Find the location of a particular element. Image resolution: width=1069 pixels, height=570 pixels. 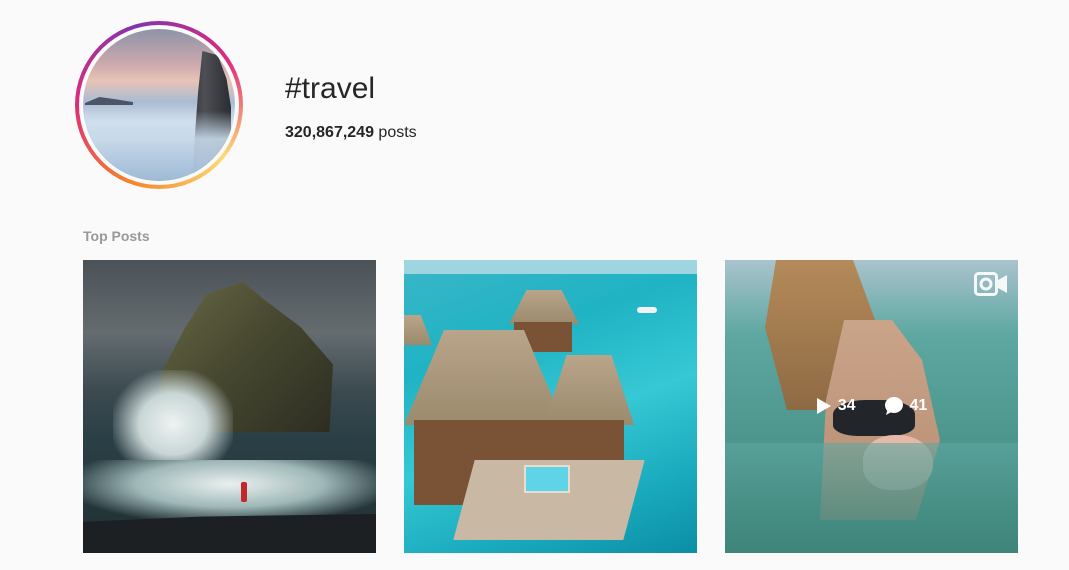

post-count-number: 320,867,249 is located at coordinates (329, 132).